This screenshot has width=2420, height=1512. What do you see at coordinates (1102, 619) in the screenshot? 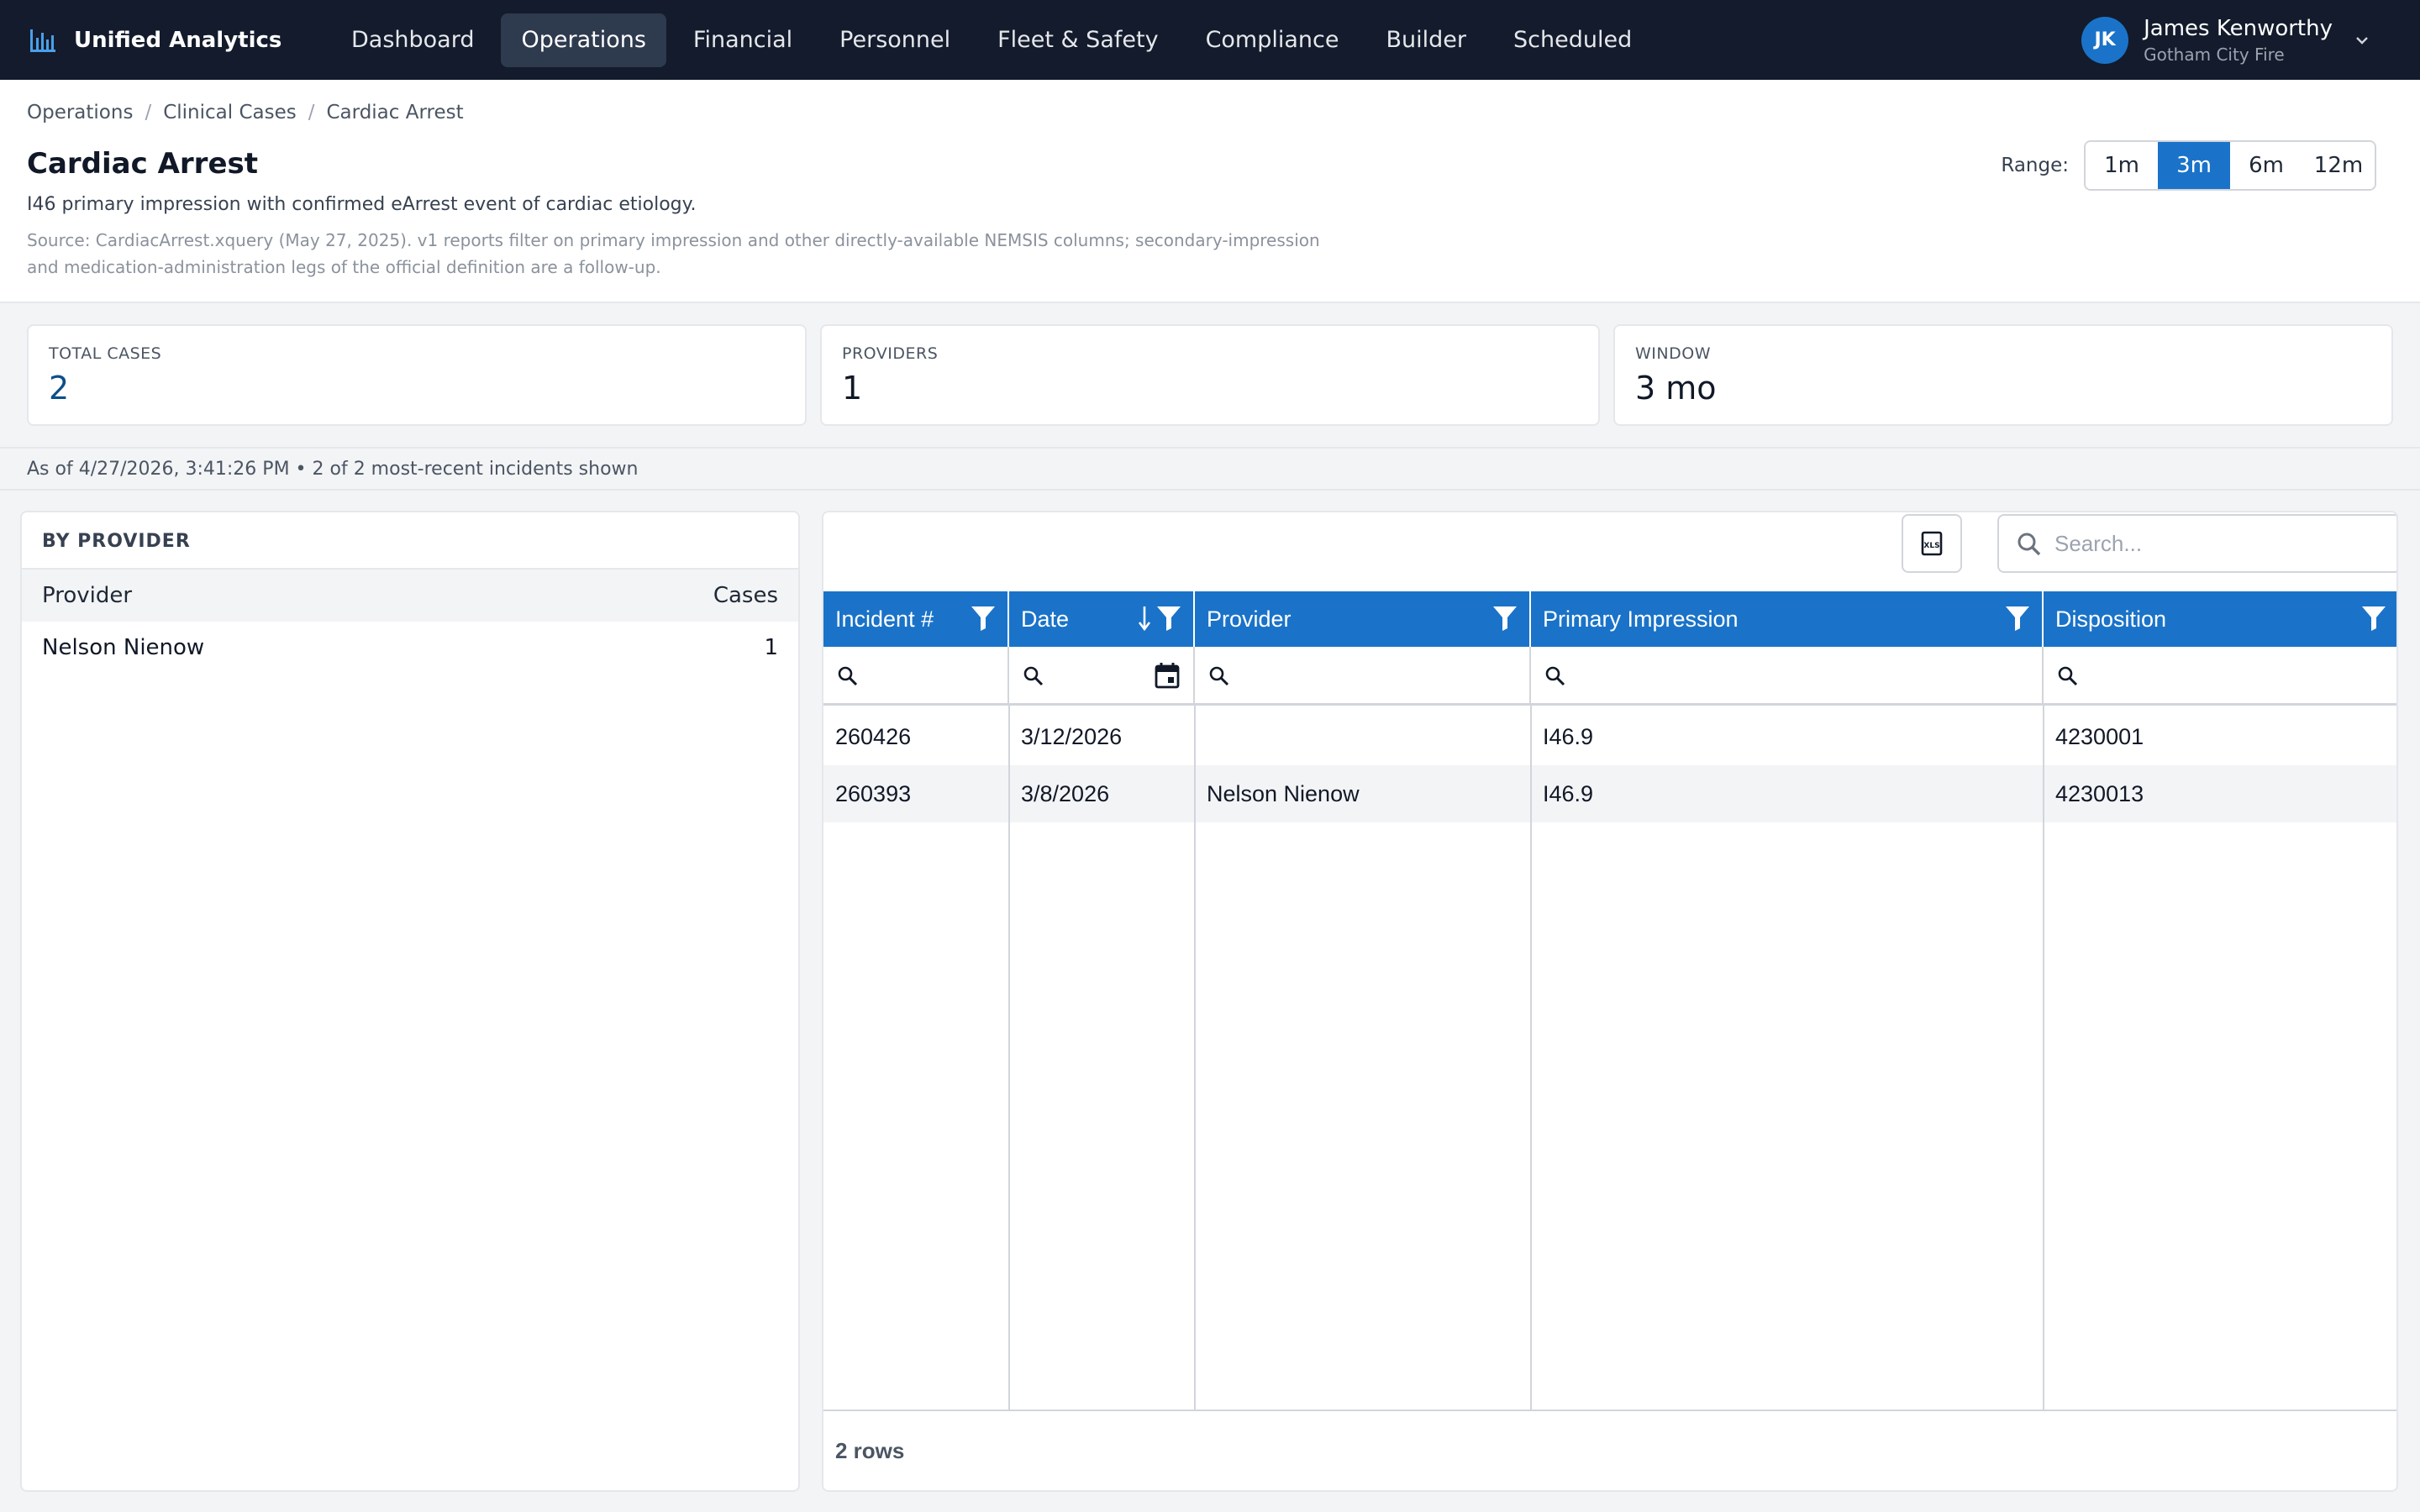
I see `column-header-date: Date` at bounding box center [1102, 619].